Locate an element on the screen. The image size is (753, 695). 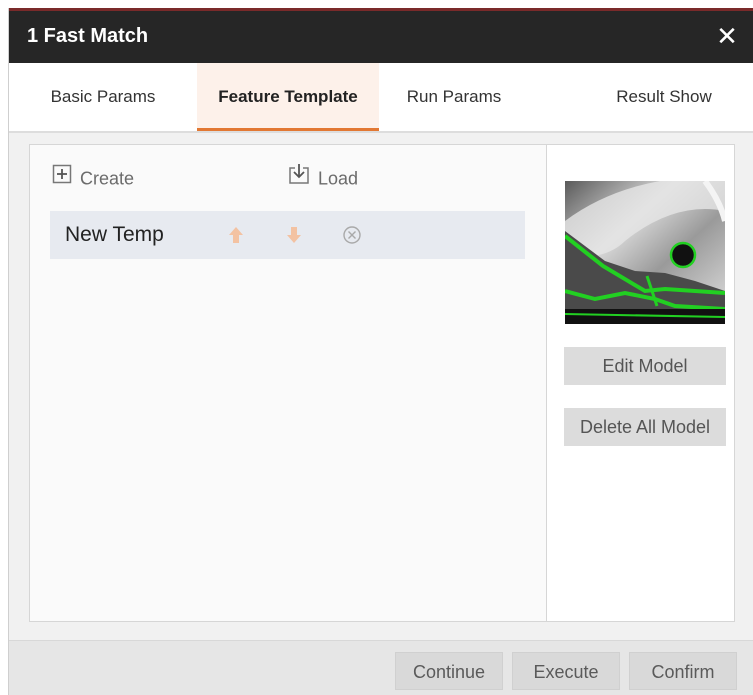
template-name: New Temp is located at coordinates (114, 234).